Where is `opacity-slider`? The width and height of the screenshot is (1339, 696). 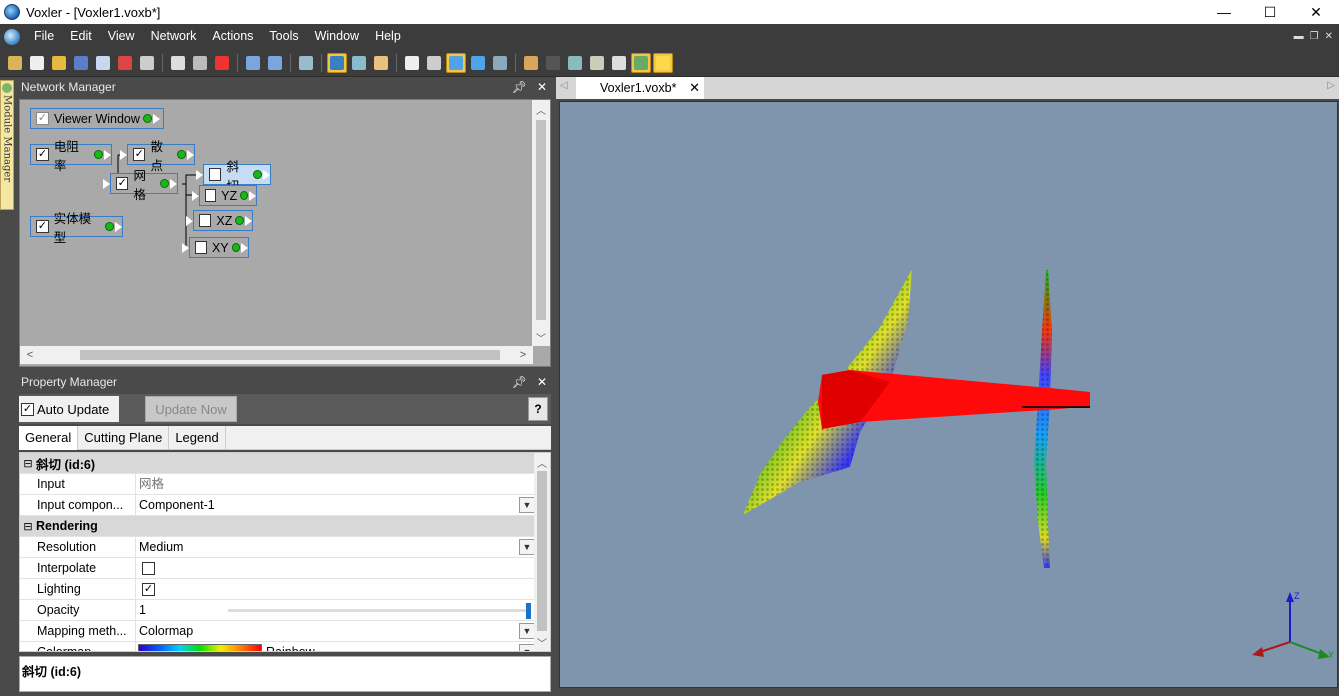
opacity-slider is located at coordinates (378, 610).